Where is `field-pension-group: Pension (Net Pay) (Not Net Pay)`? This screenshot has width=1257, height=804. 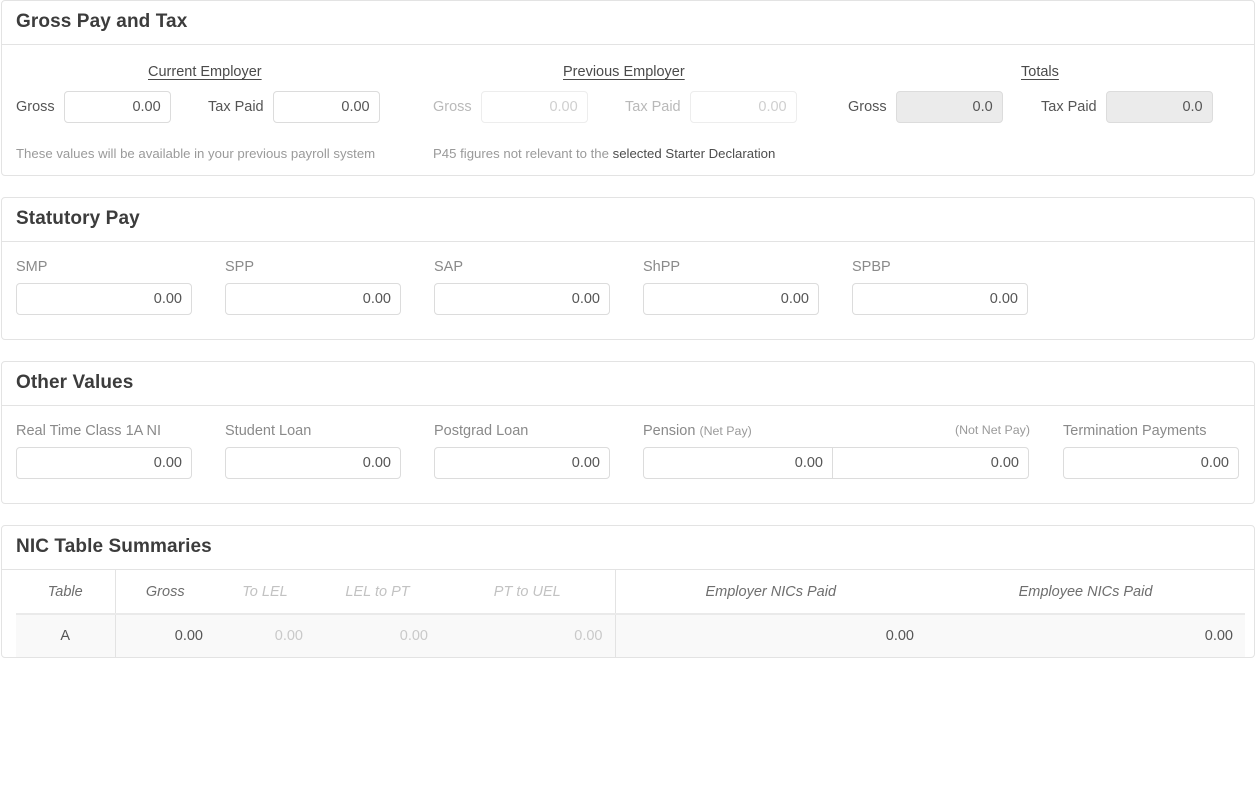 field-pension-group: Pension (Net Pay) (Not Net Pay) is located at coordinates (836, 451).